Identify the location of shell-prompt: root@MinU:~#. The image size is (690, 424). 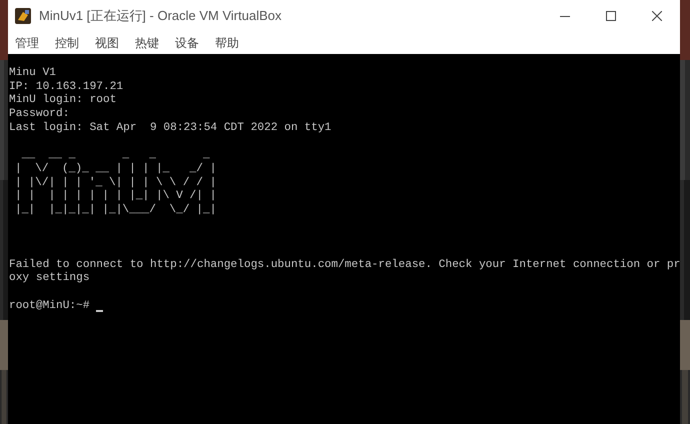
(50, 307).